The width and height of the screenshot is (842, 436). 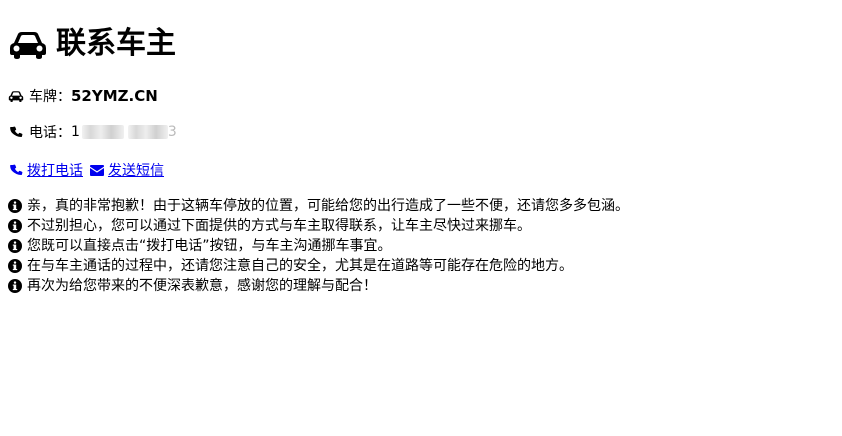 I want to click on sms-button: 发送短信, so click(x=126, y=170).